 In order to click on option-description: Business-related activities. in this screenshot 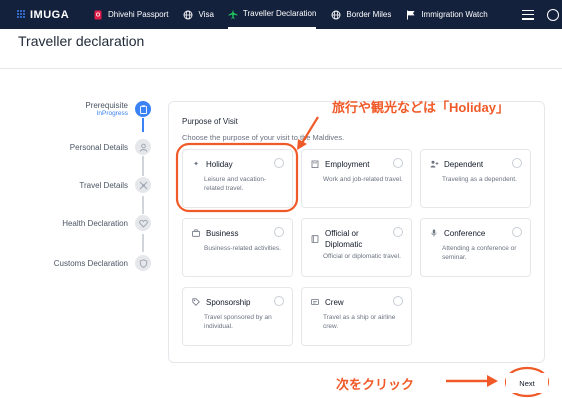, I will do `click(242, 248)`.